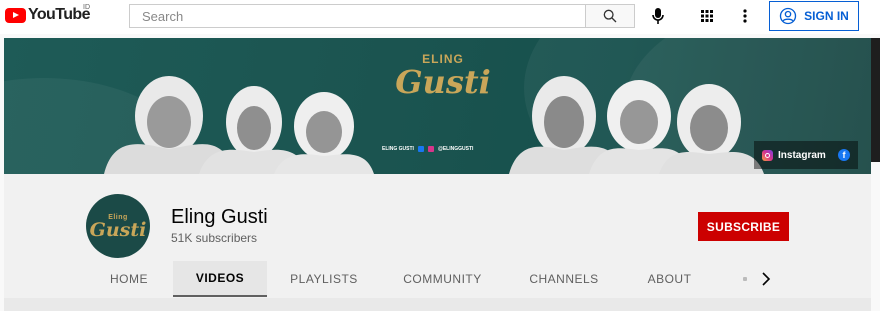 This screenshot has height=311, width=880. I want to click on microphone-icon, so click(658, 16).